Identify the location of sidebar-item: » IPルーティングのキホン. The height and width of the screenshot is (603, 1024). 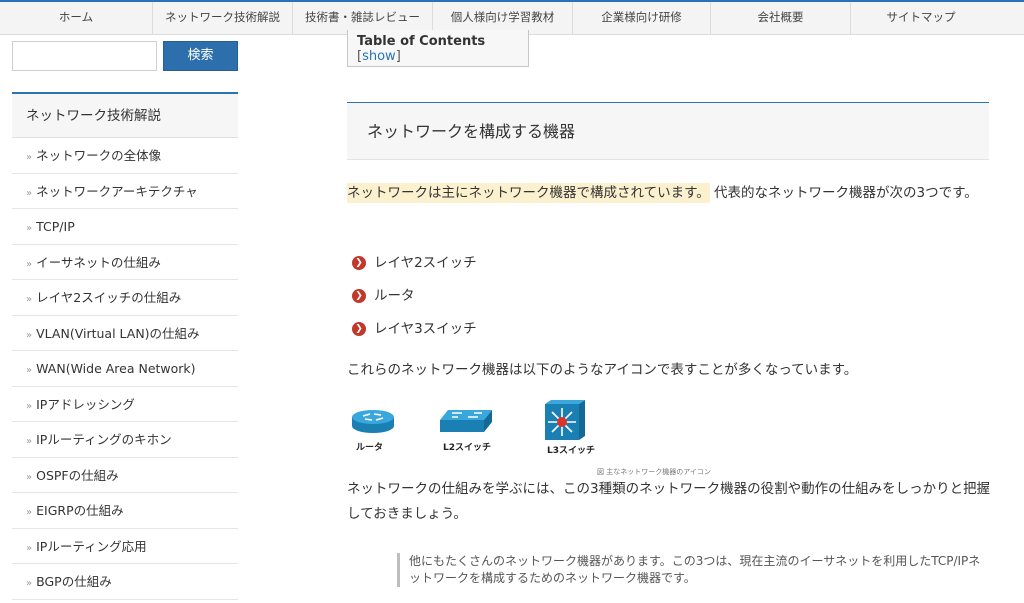
(125, 440).